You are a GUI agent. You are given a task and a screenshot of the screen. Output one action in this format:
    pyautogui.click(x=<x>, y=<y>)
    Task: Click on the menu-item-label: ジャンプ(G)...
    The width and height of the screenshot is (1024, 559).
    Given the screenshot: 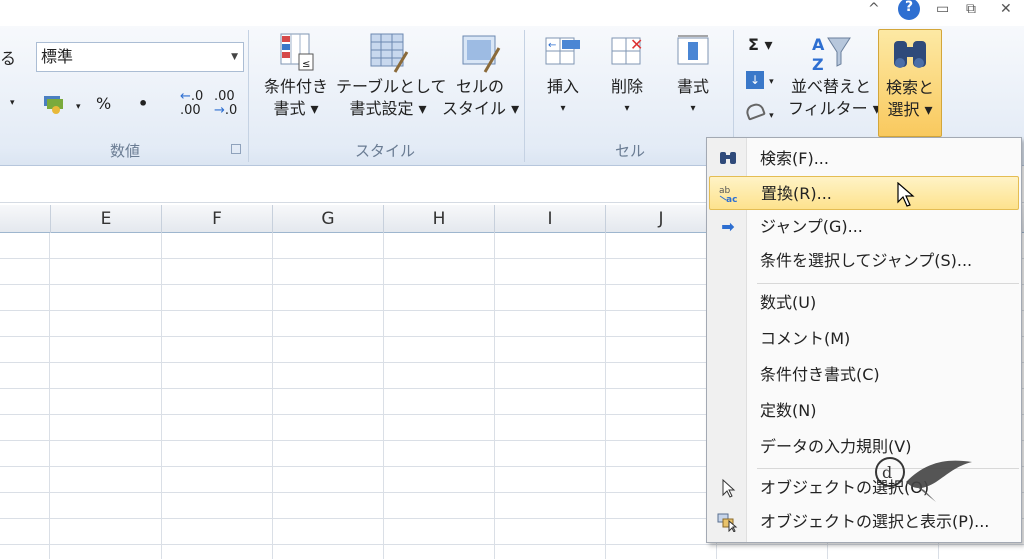 What is the action you would take?
    pyautogui.click(x=811, y=226)
    